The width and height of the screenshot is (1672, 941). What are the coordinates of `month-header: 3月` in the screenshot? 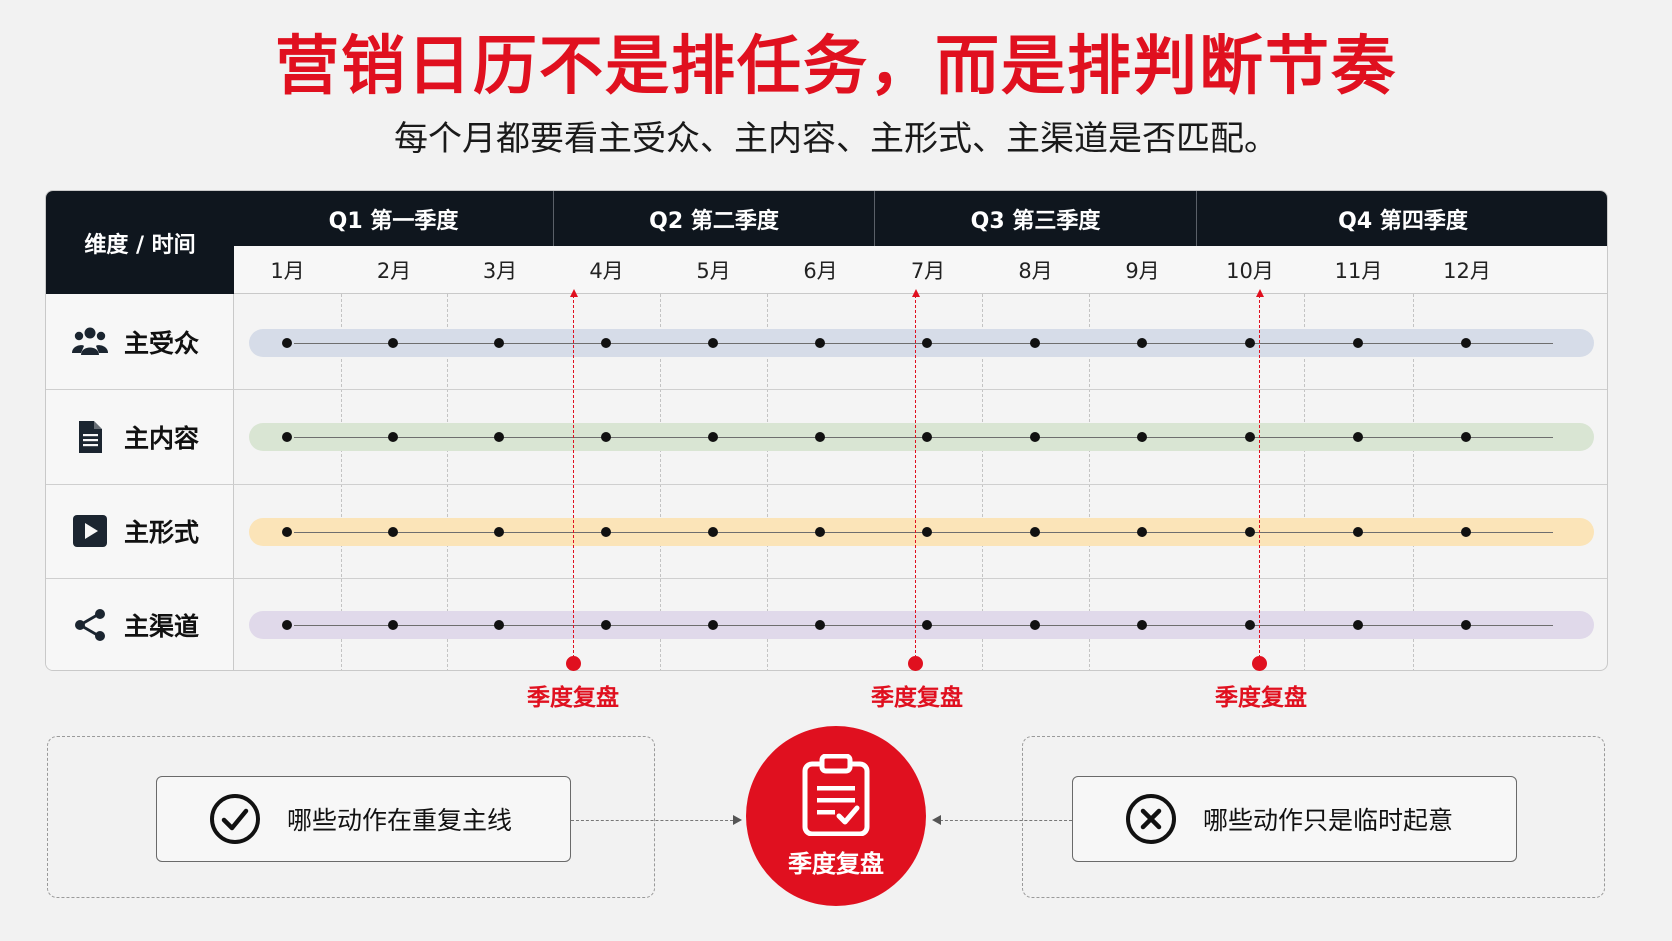 It's located at (500, 271).